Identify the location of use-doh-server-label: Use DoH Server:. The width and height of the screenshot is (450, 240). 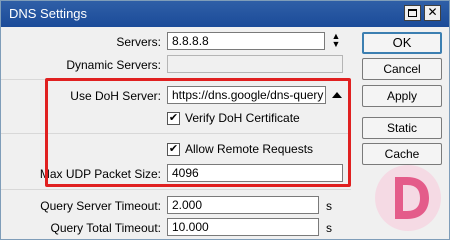
(115, 96).